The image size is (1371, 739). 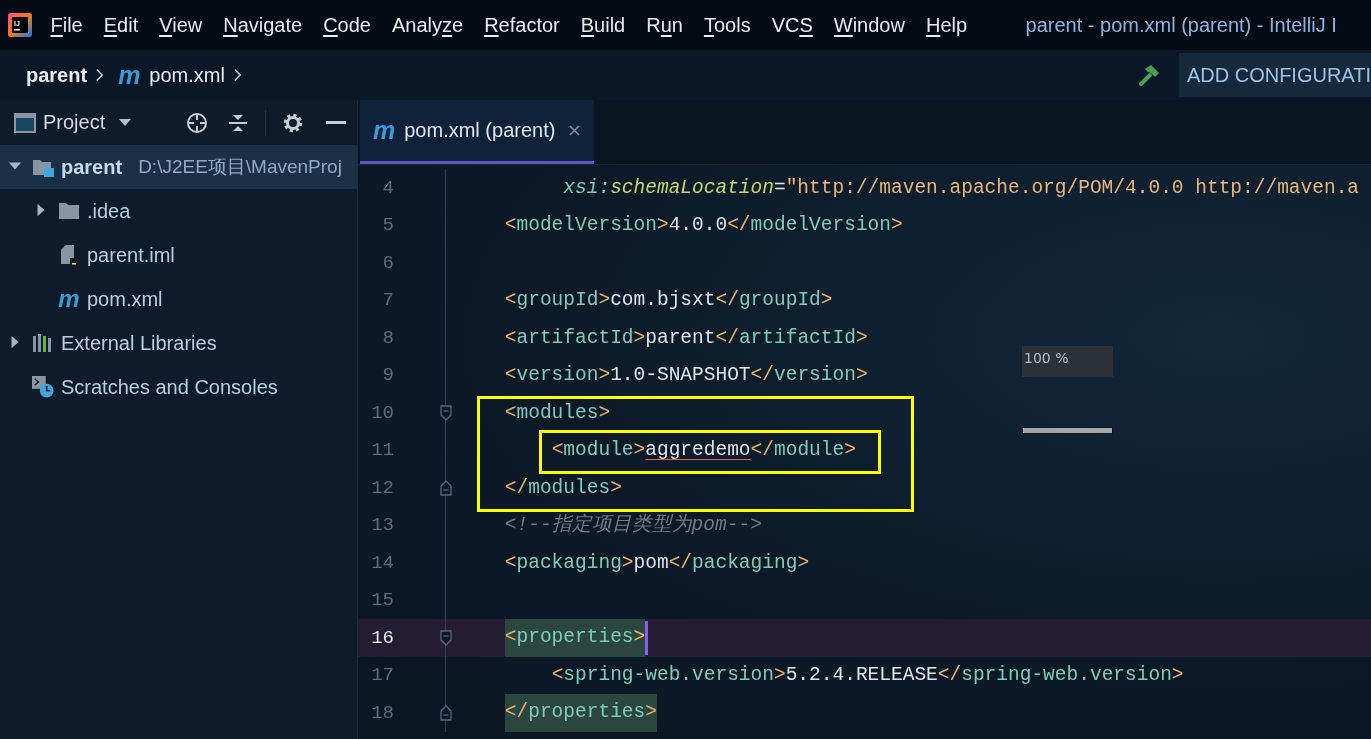 I want to click on line-number: 14, so click(x=382, y=562).